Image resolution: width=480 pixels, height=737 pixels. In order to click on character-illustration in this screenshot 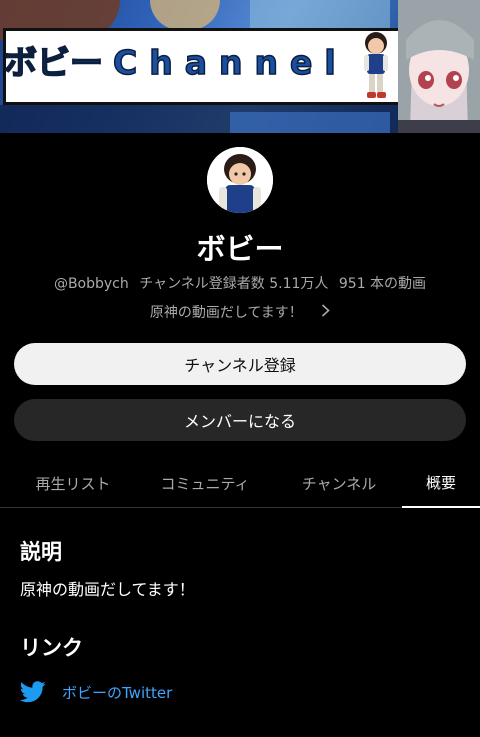, I will do `click(439, 66)`.